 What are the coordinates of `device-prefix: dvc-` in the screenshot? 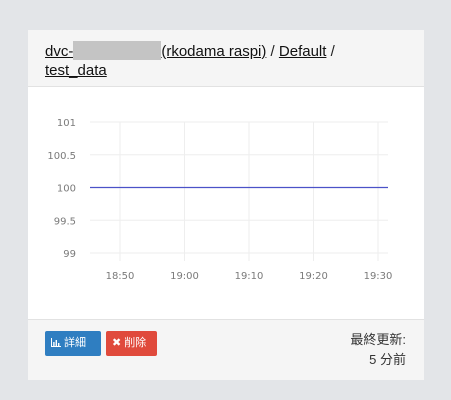 It's located at (59, 51).